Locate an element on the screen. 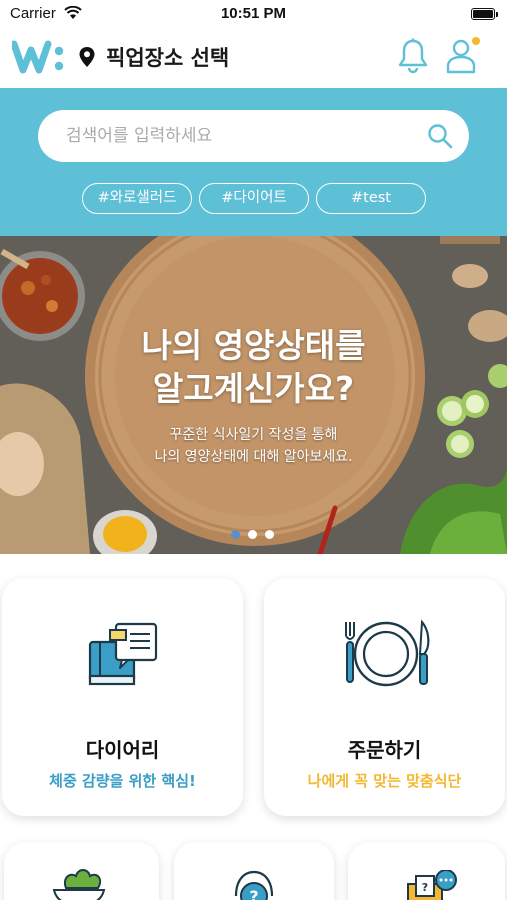 The width and height of the screenshot is (507, 900). search-bar is located at coordinates (253, 136).